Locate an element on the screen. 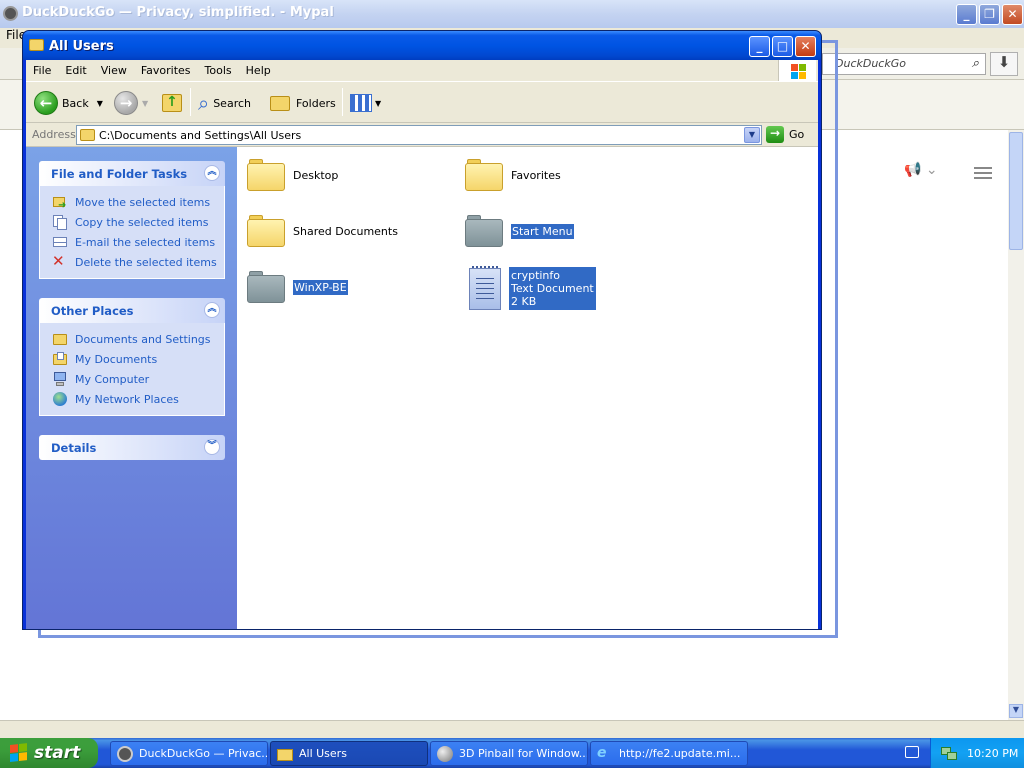 The height and width of the screenshot is (768, 1024). my-computer-link: My Computer is located at coordinates (138, 379).